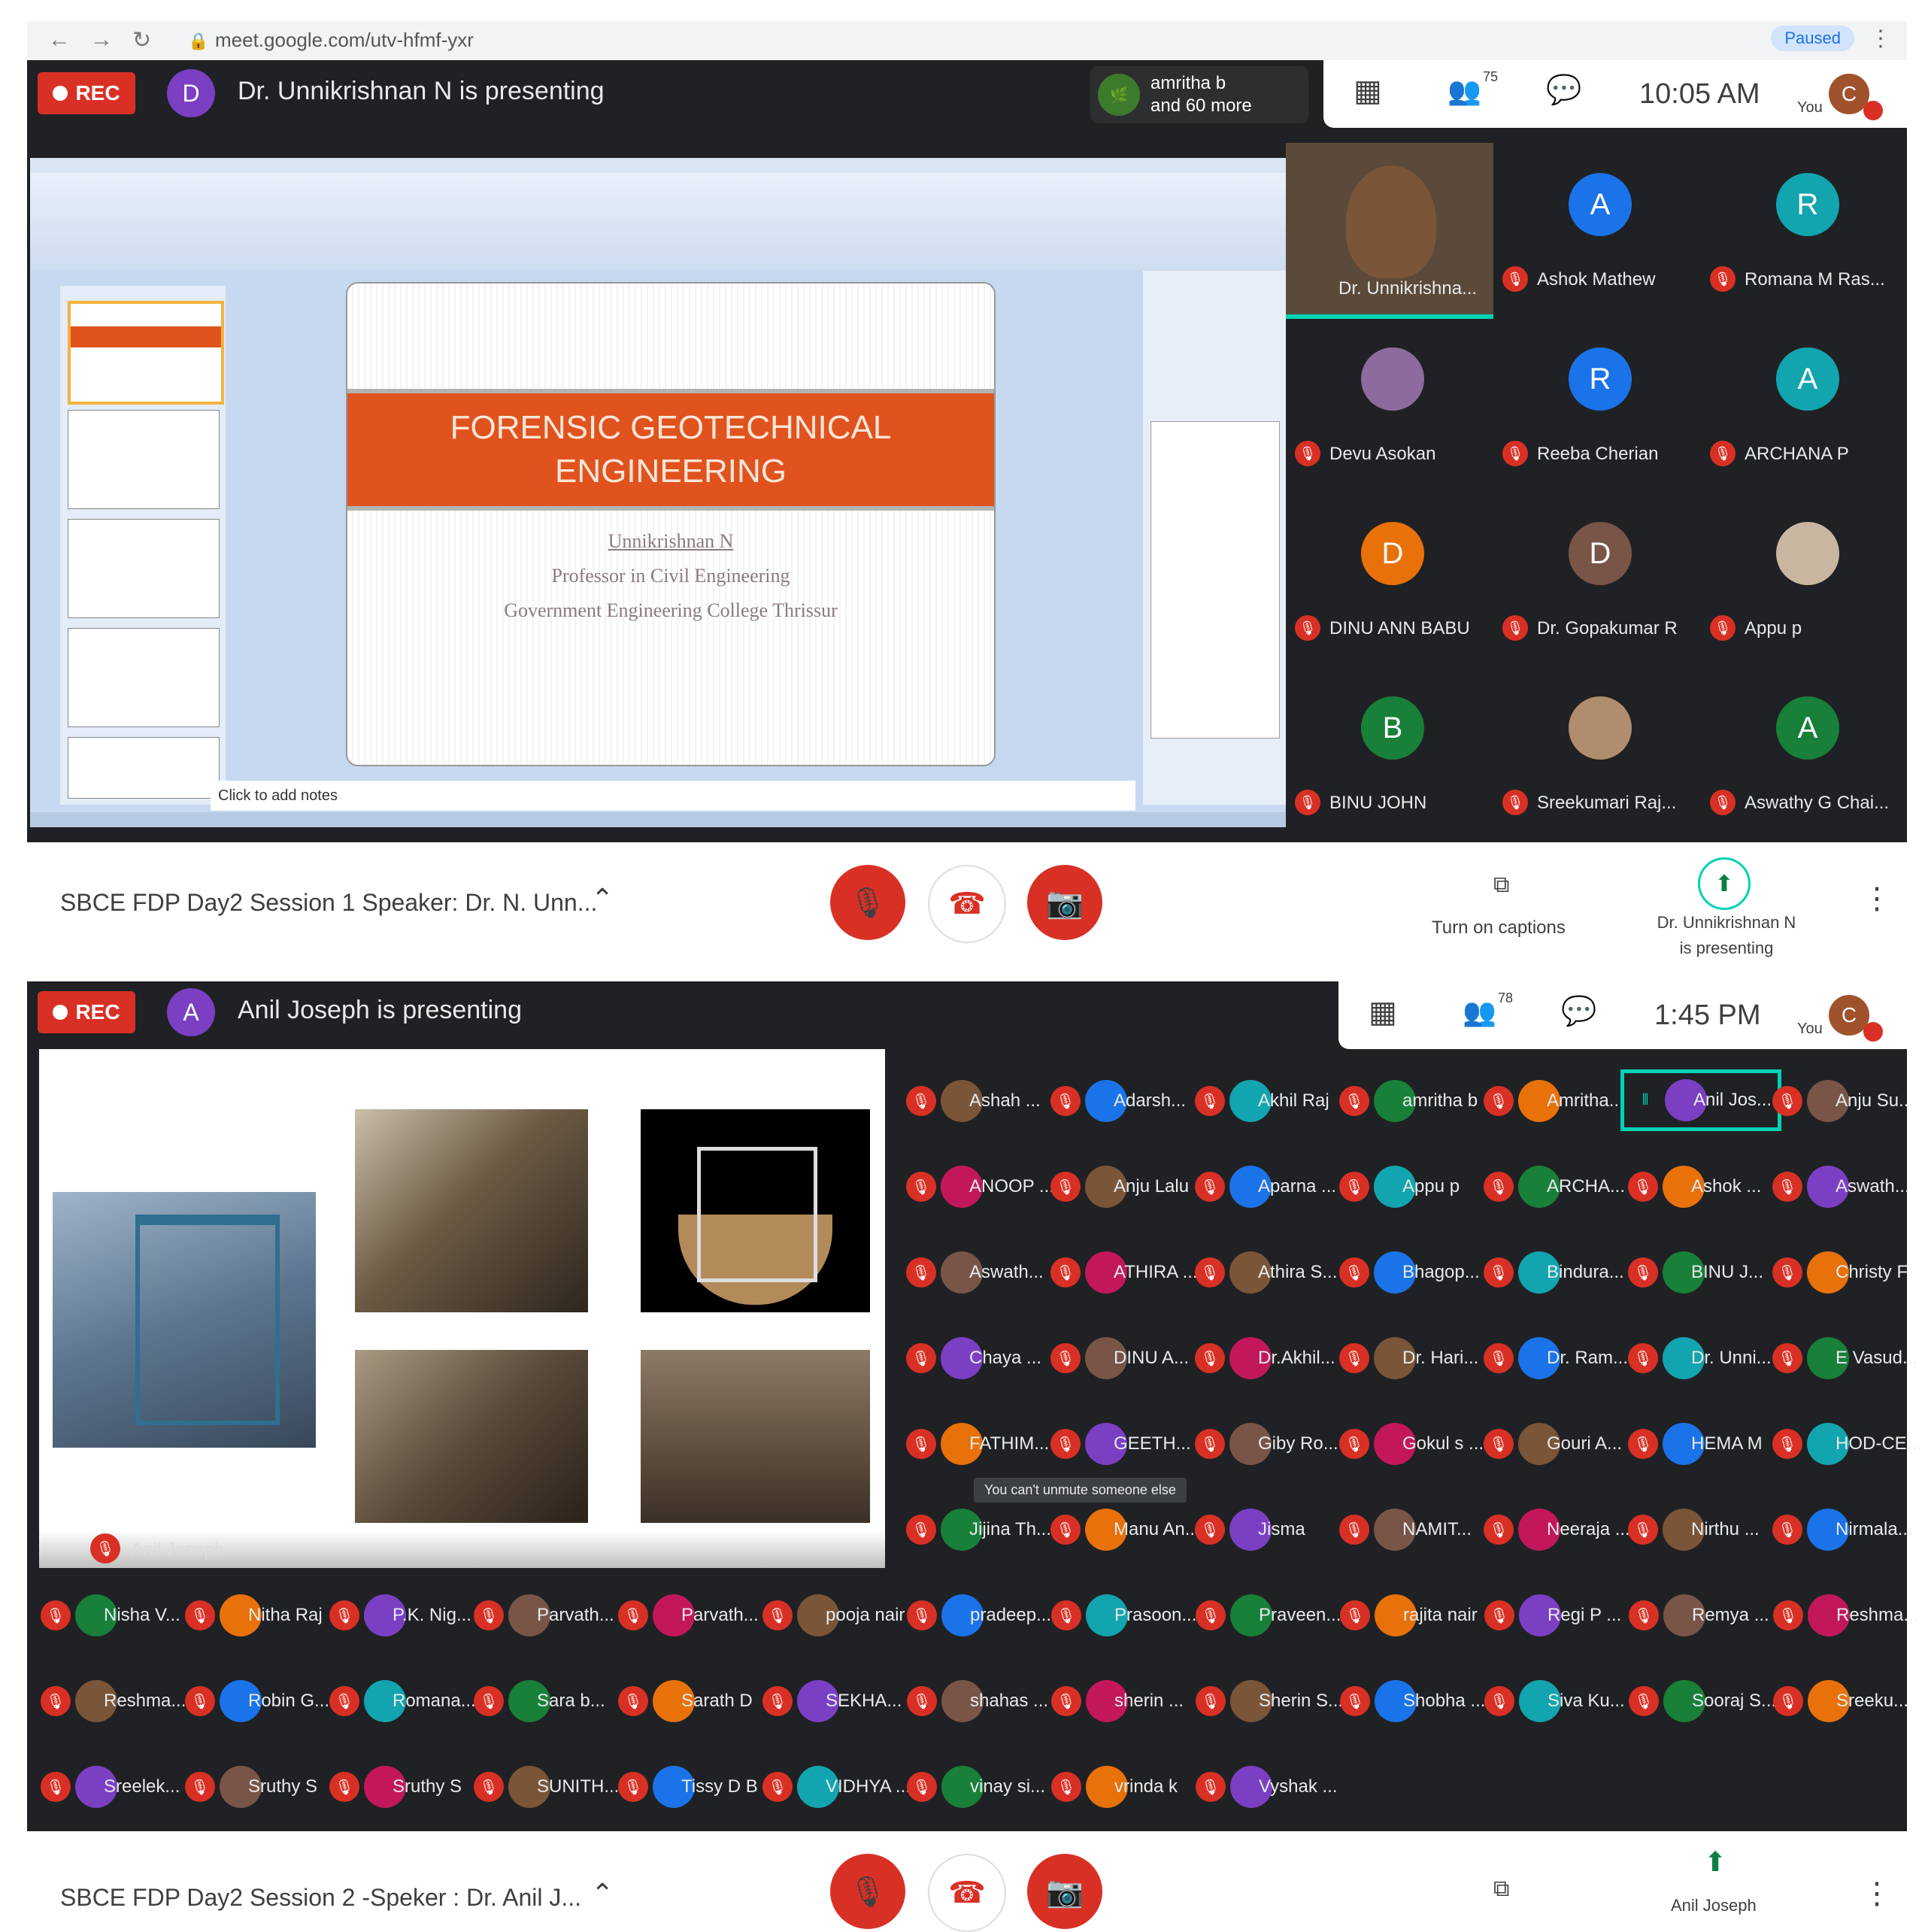 The width and height of the screenshot is (1925, 1932). I want to click on participant-tile: R 🎙 Reeba Cherian, so click(1597, 403).